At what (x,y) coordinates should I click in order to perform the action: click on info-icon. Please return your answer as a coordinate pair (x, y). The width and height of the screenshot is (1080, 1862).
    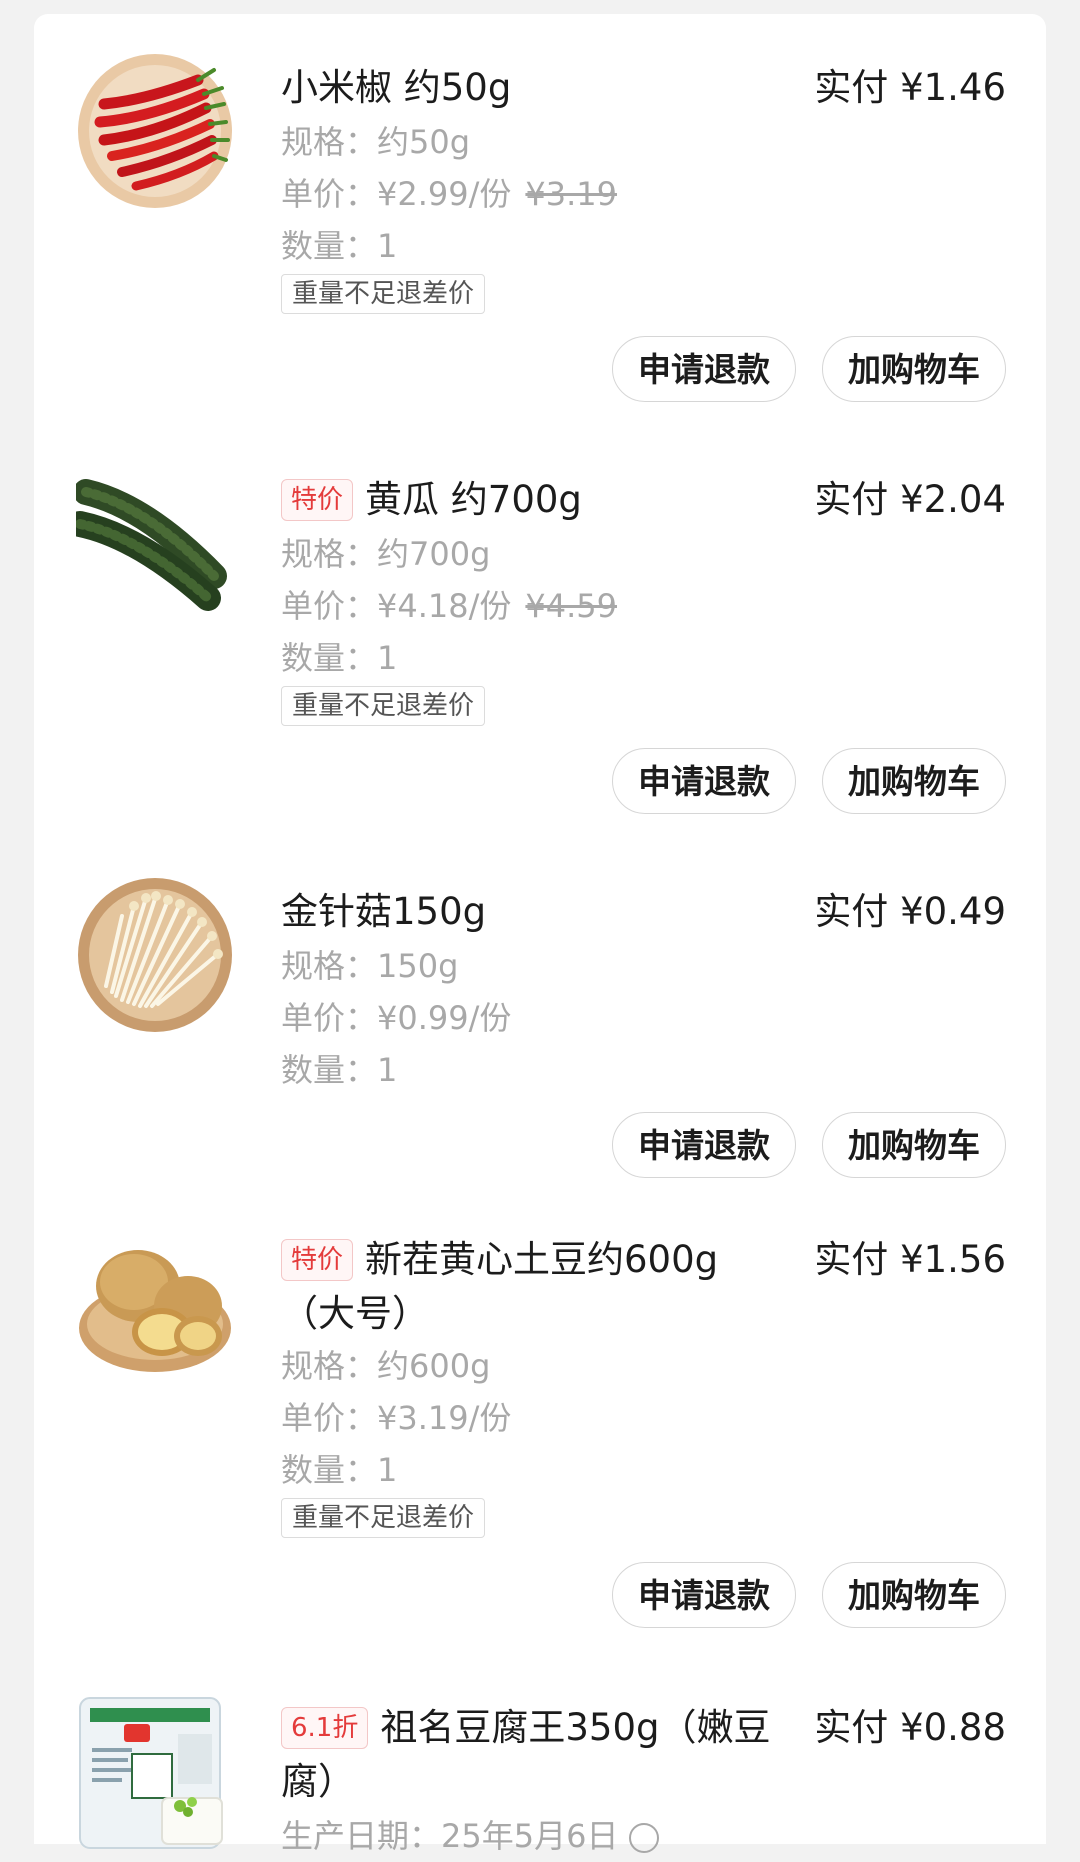
    Looking at the image, I should click on (643, 1838).